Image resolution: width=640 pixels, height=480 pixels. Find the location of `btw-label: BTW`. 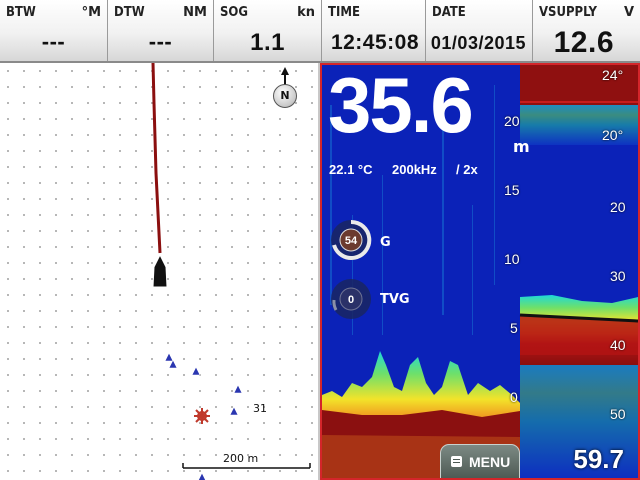

btw-label: BTW is located at coordinates (21, 12).